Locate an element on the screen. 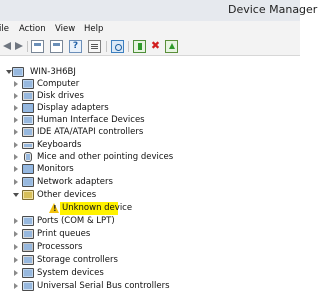 The height and width of the screenshot is (300, 320). tree-item-label: Print queues is located at coordinates (64, 234).